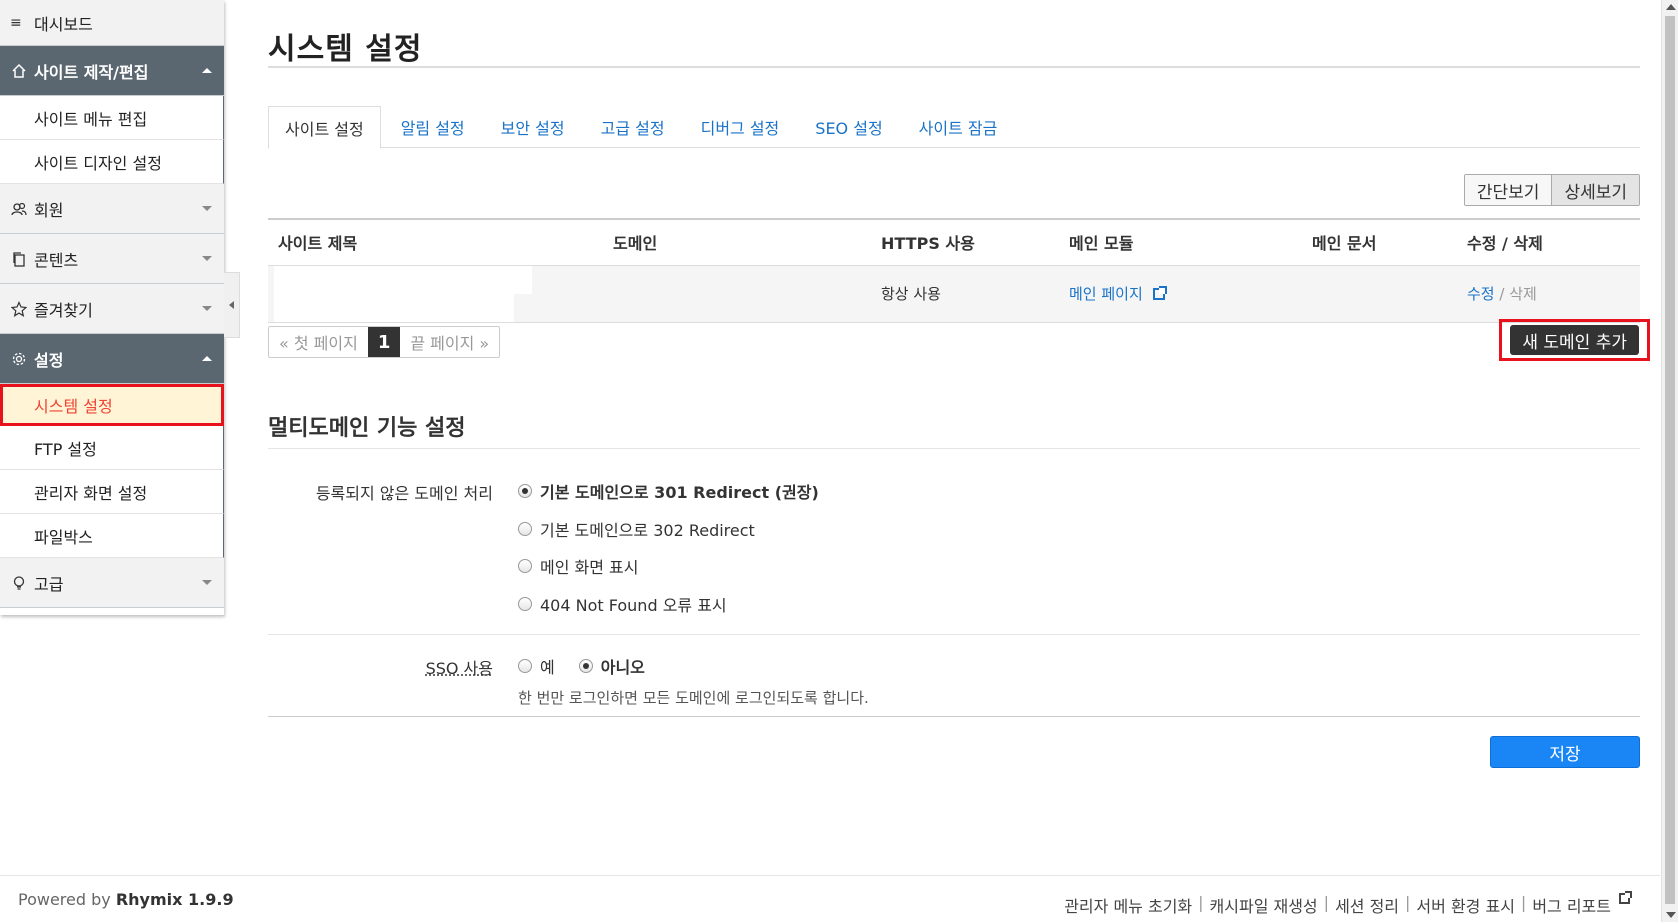 This screenshot has width=1678, height=922. I want to click on scrollbar-thumb, so click(1670, 460).